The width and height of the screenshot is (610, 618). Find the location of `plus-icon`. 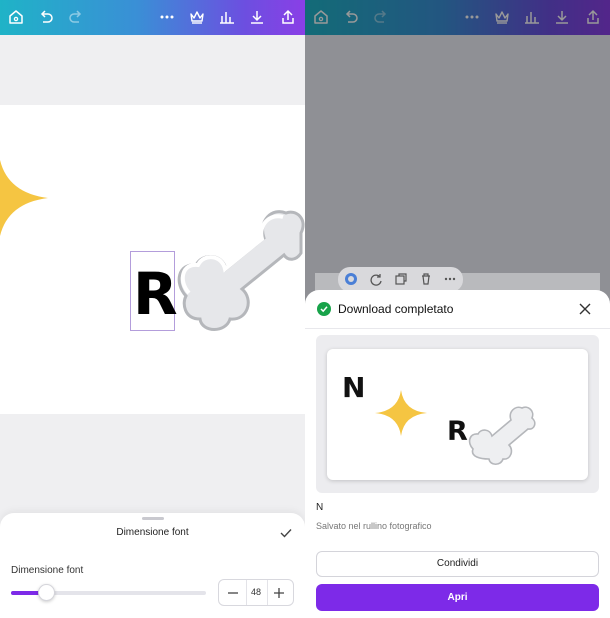

plus-icon is located at coordinates (279, 593).